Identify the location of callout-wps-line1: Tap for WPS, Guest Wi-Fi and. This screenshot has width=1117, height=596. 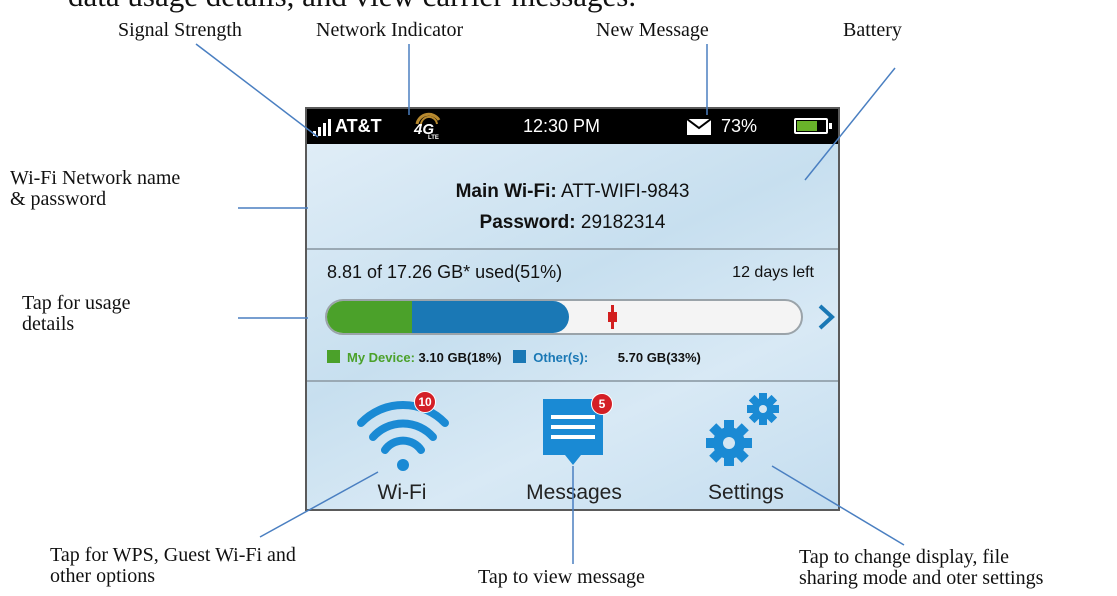
(173, 555).